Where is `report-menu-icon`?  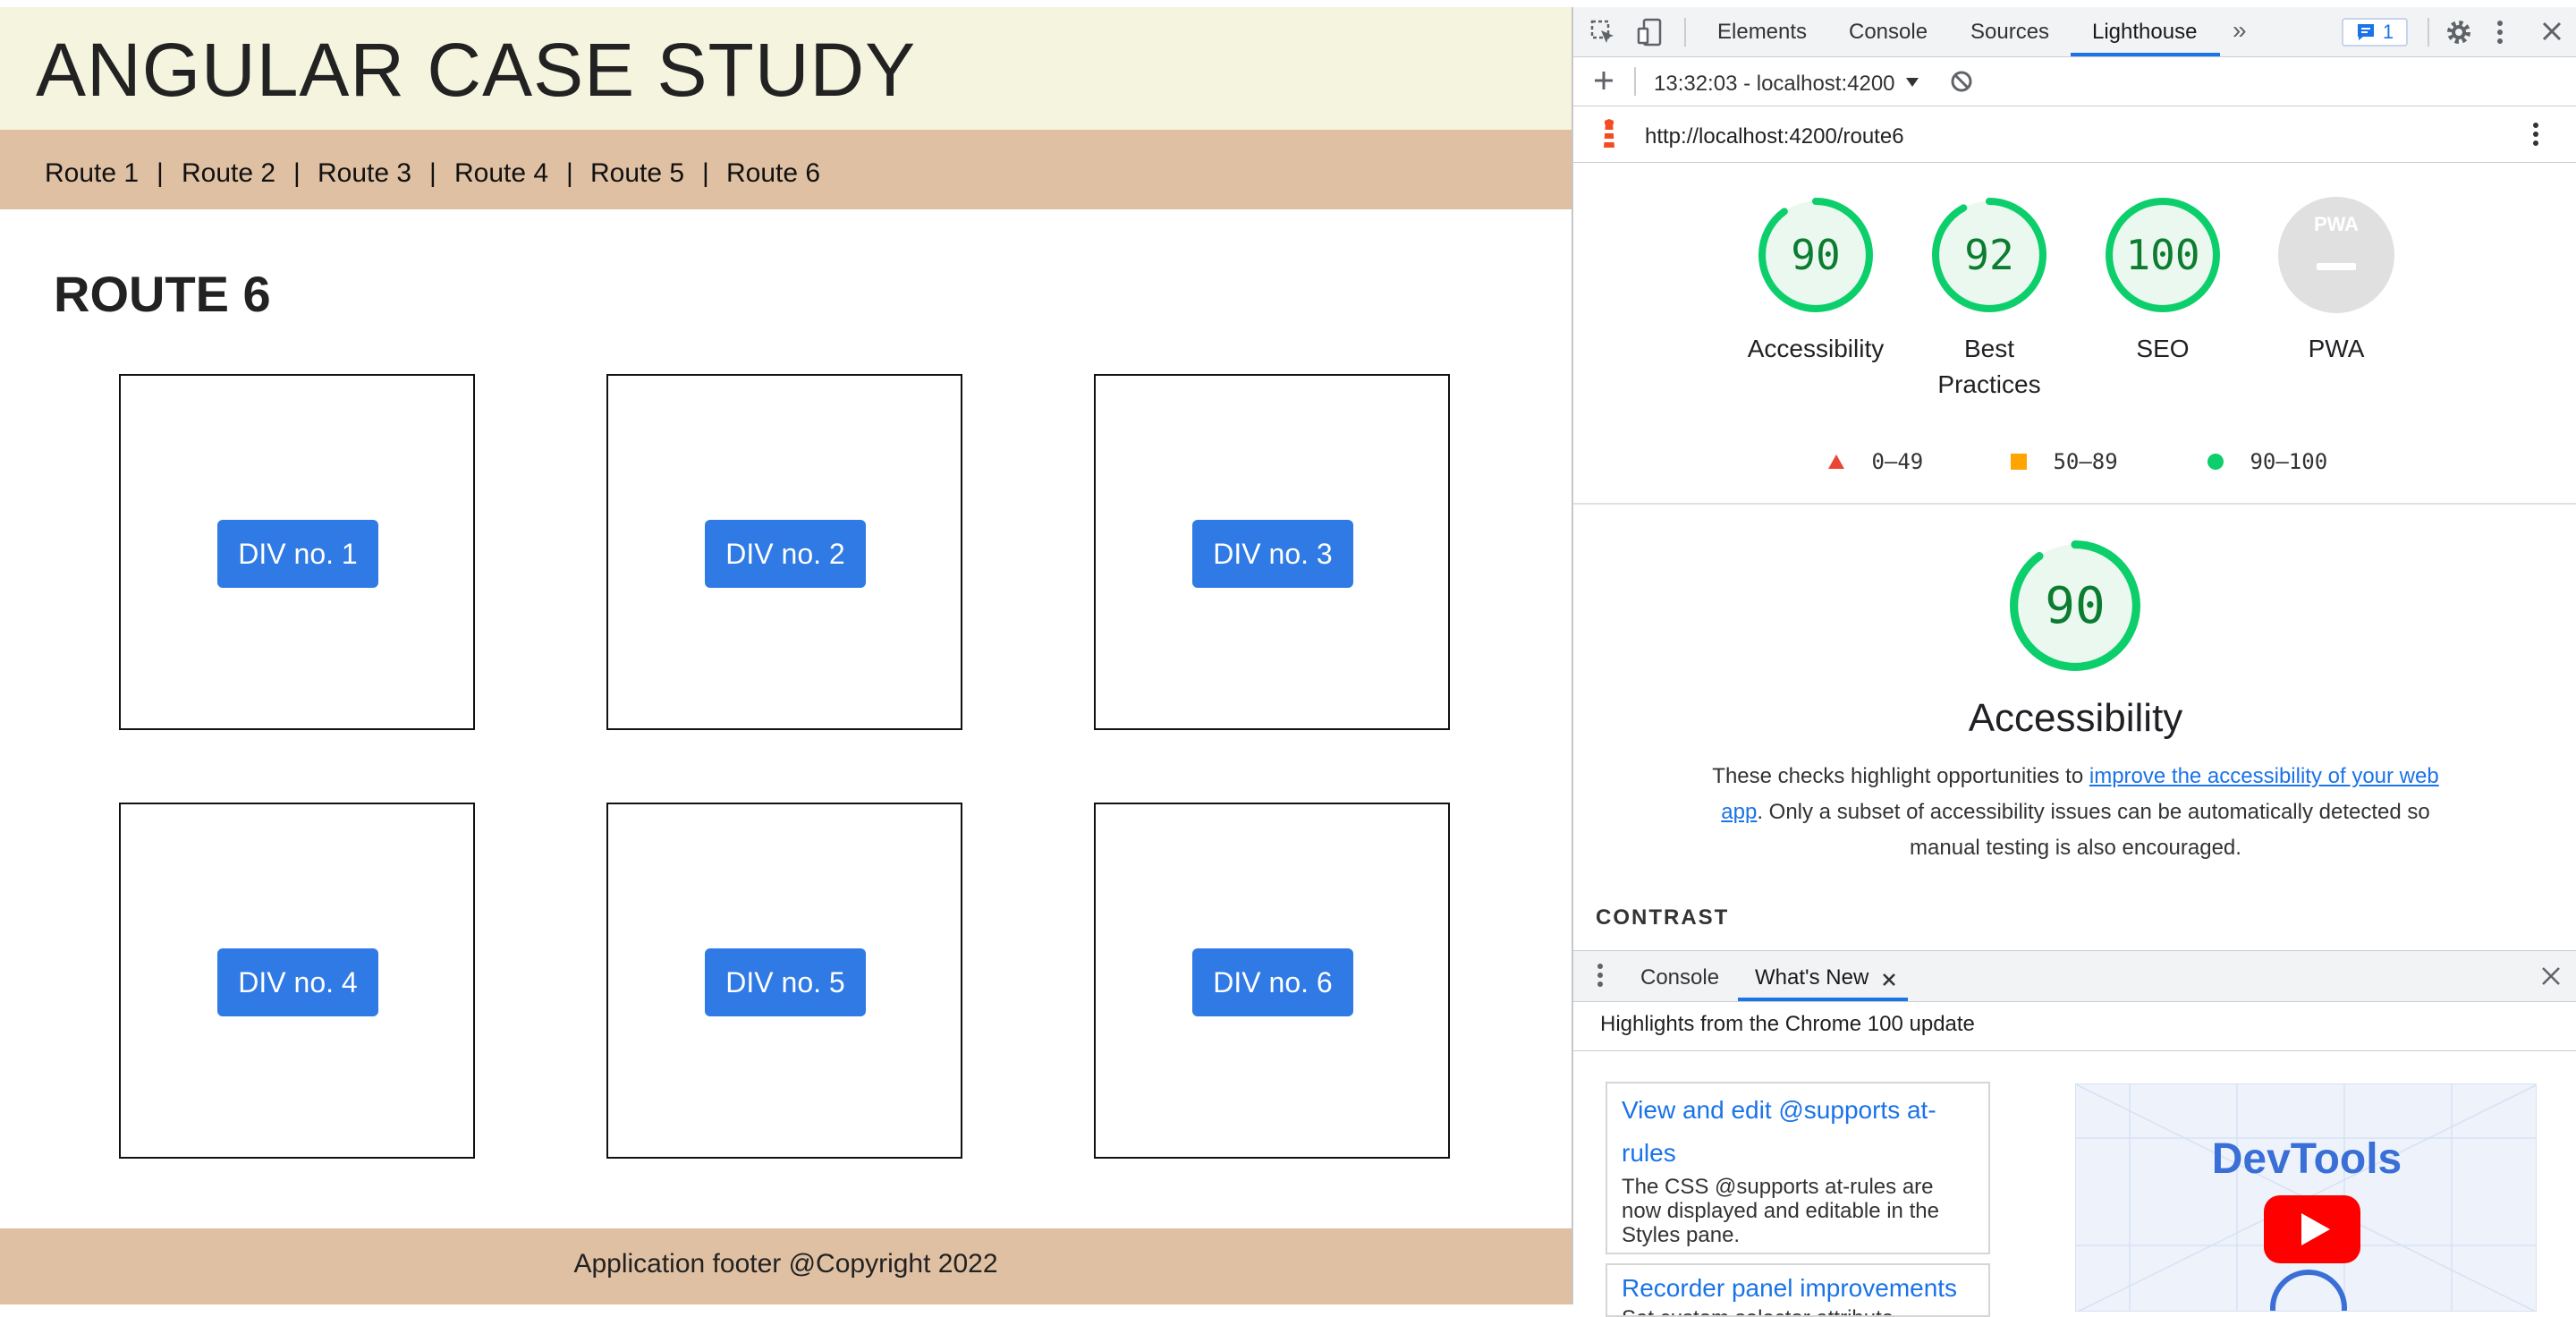 report-menu-icon is located at coordinates (2535, 136).